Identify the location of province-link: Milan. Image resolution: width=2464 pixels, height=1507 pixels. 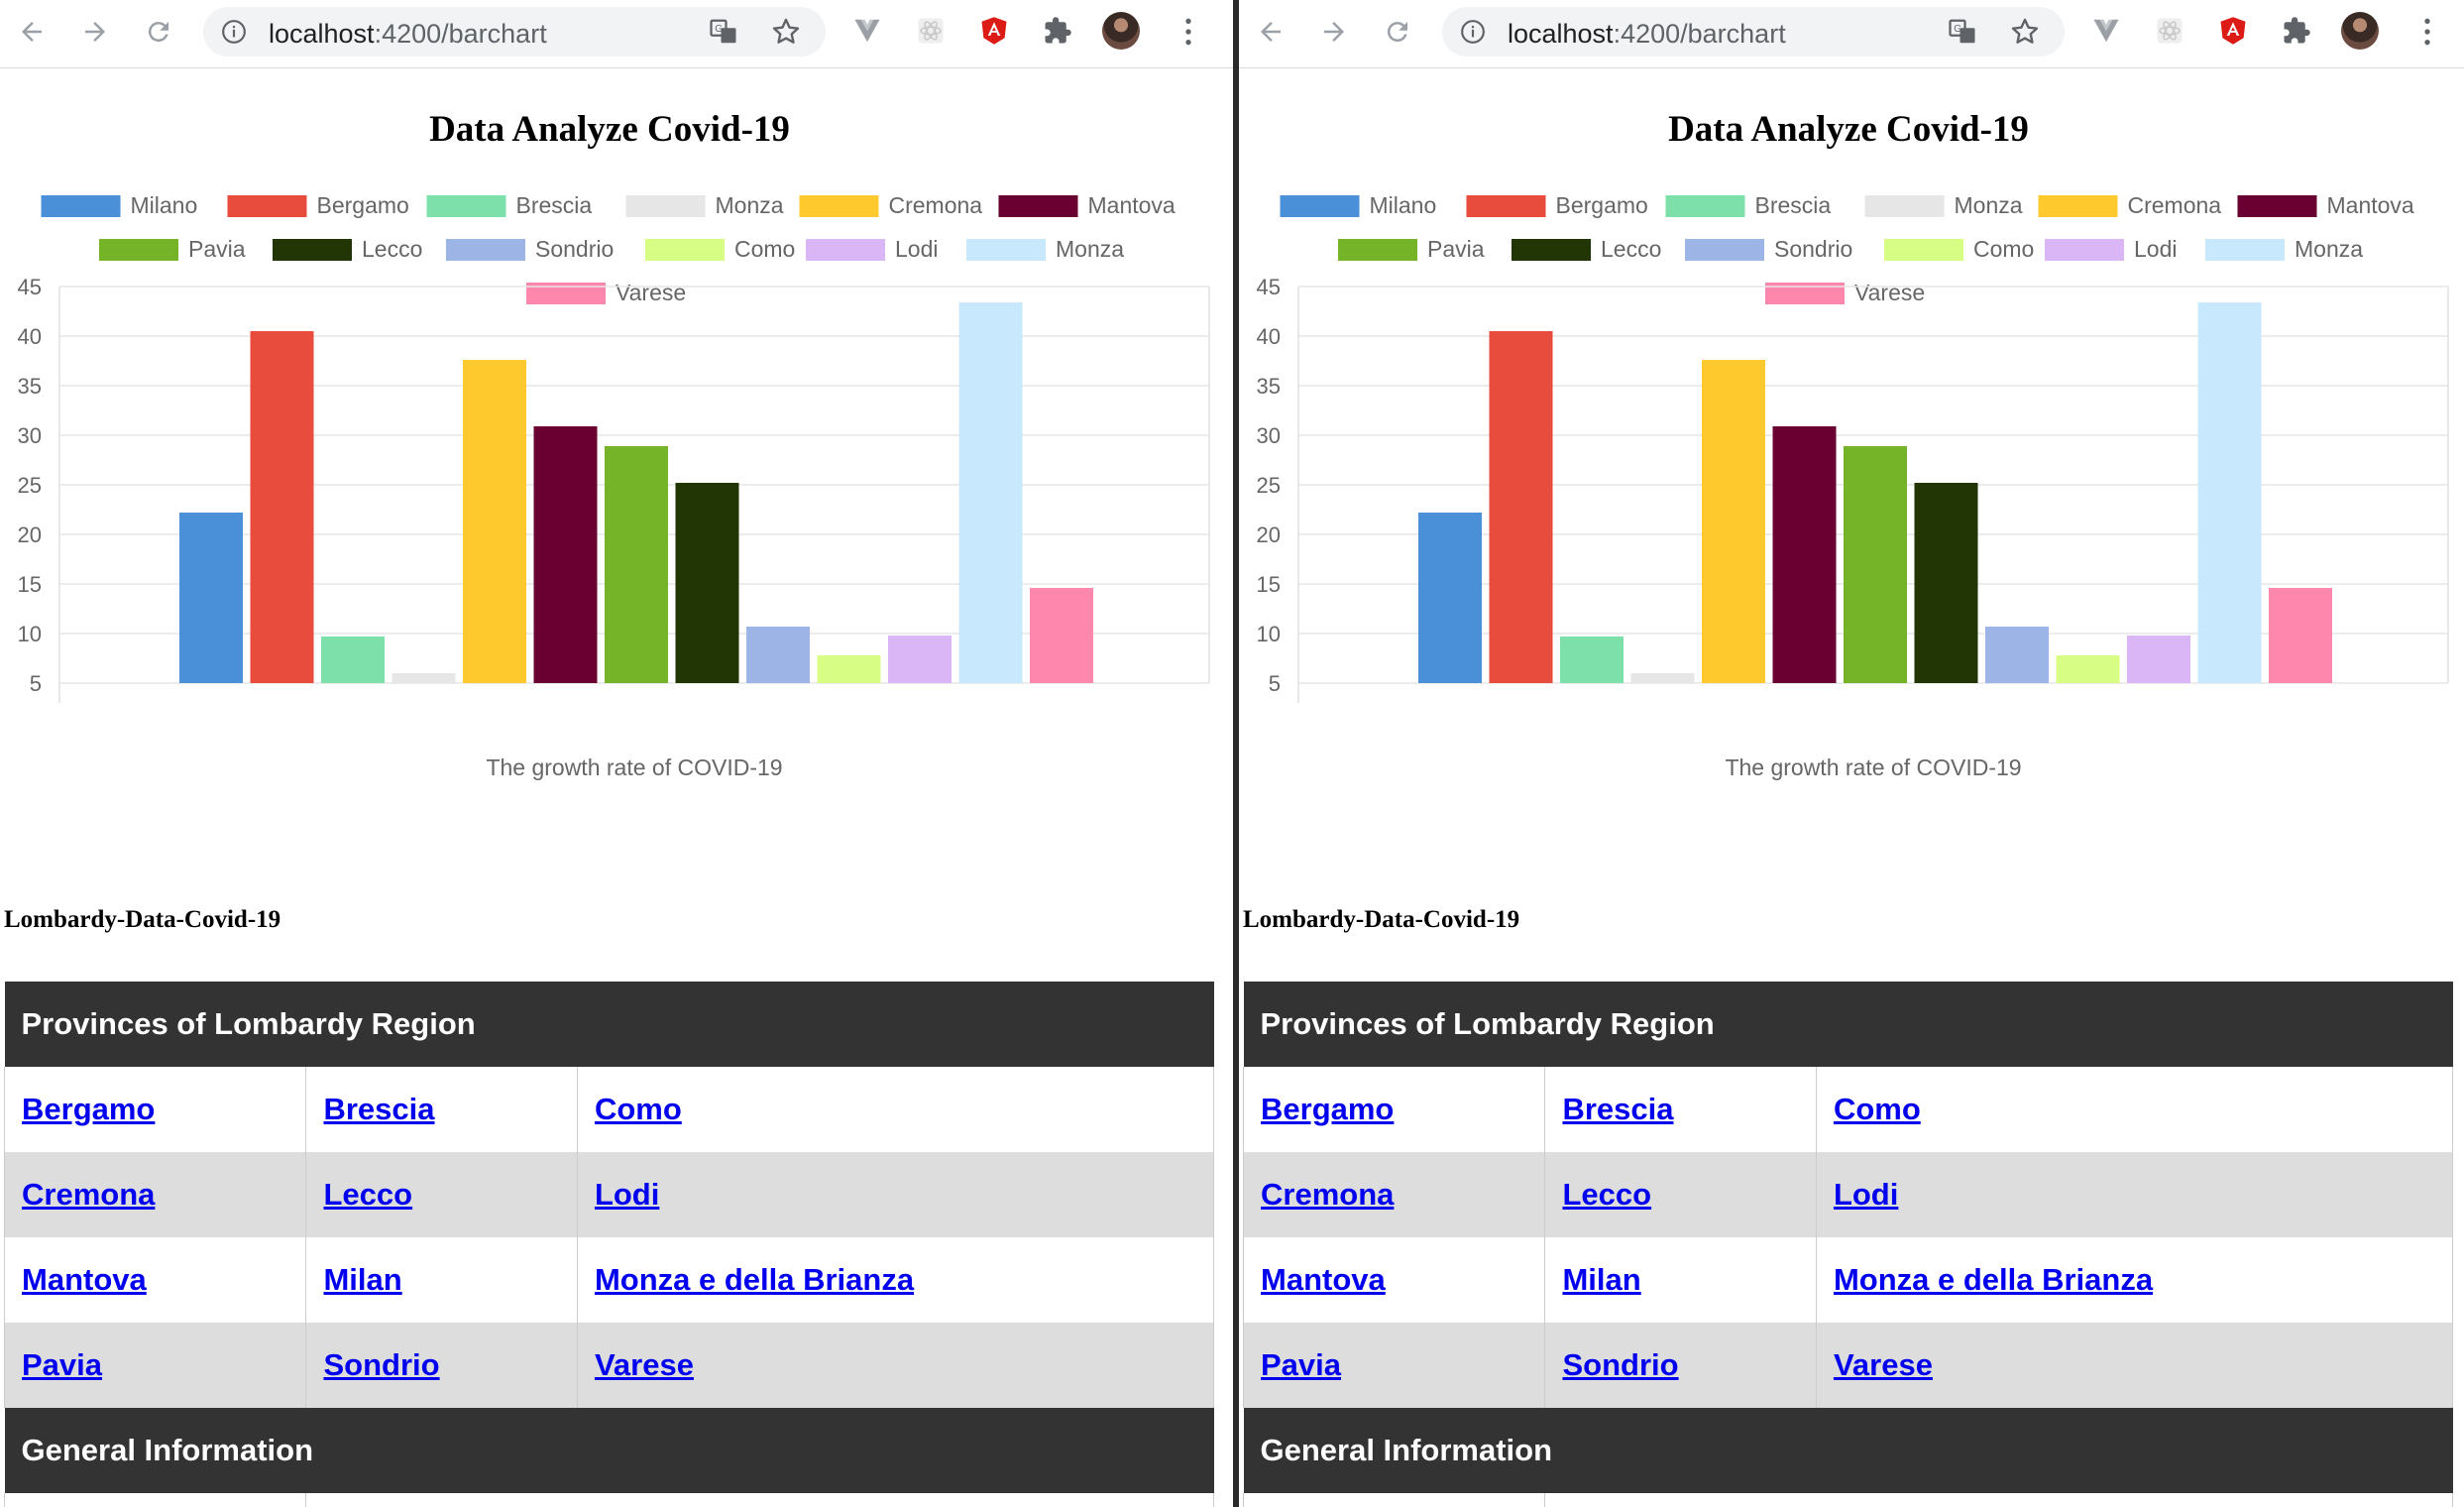
(1601, 1279).